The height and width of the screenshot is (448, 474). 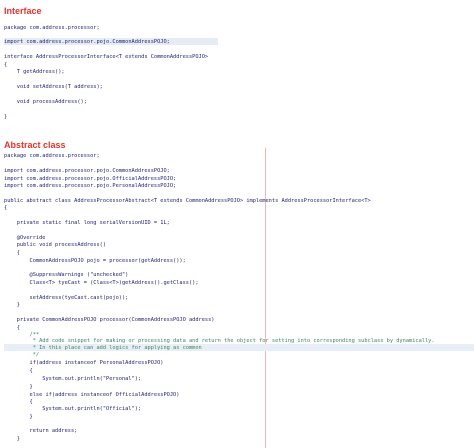 What do you see at coordinates (73, 379) in the screenshot?
I see `code-line: System.out.println("Personal");` at bounding box center [73, 379].